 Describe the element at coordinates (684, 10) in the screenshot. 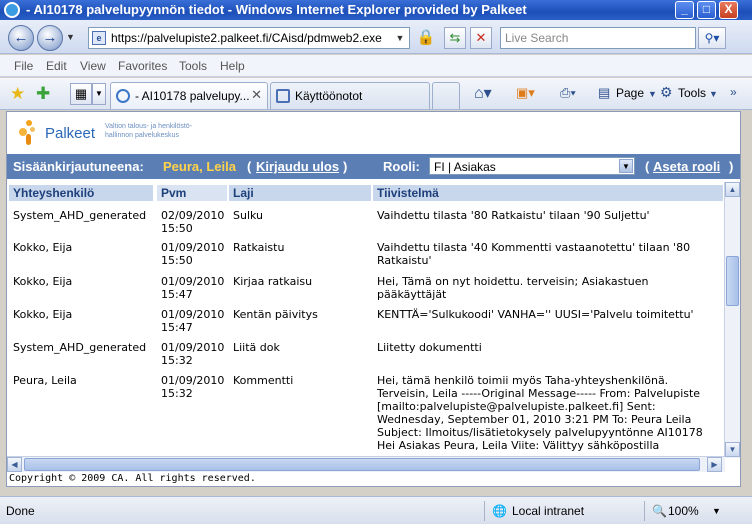

I see `minimize-button: _` at that location.